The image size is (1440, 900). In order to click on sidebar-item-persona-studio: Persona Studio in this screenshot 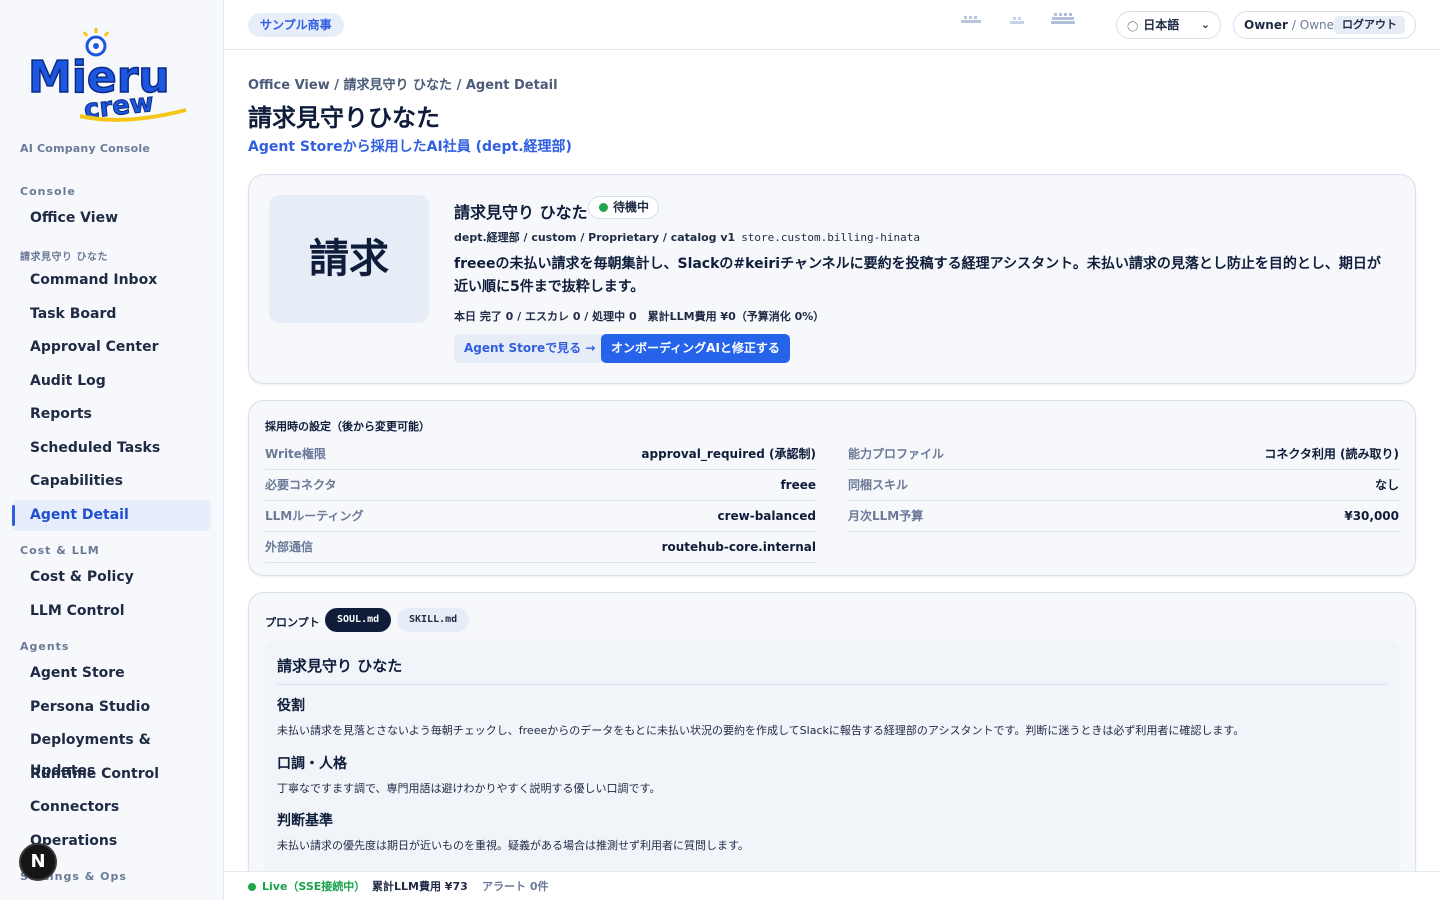, I will do `click(111, 707)`.